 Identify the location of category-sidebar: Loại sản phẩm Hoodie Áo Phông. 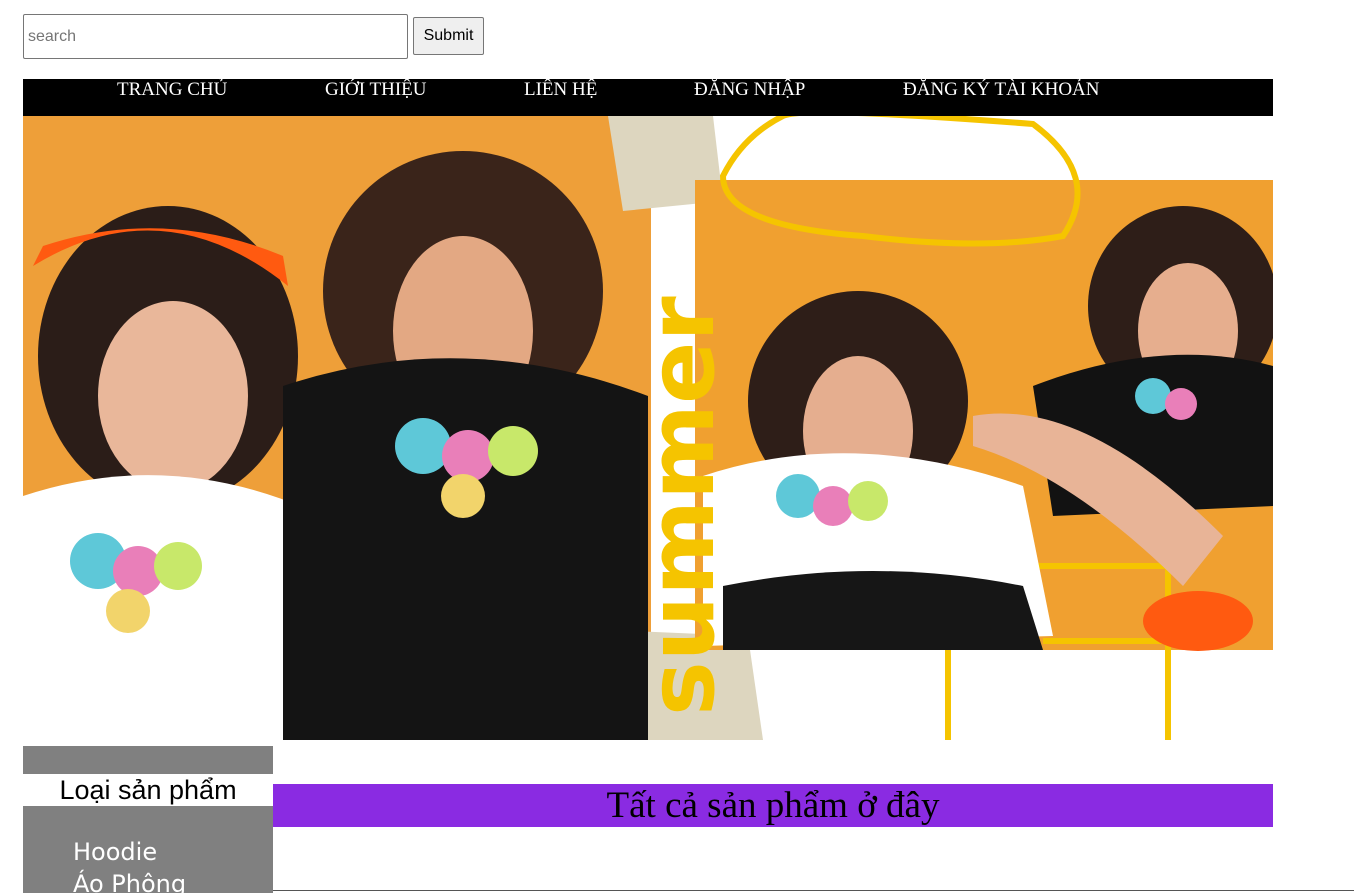
(148, 819).